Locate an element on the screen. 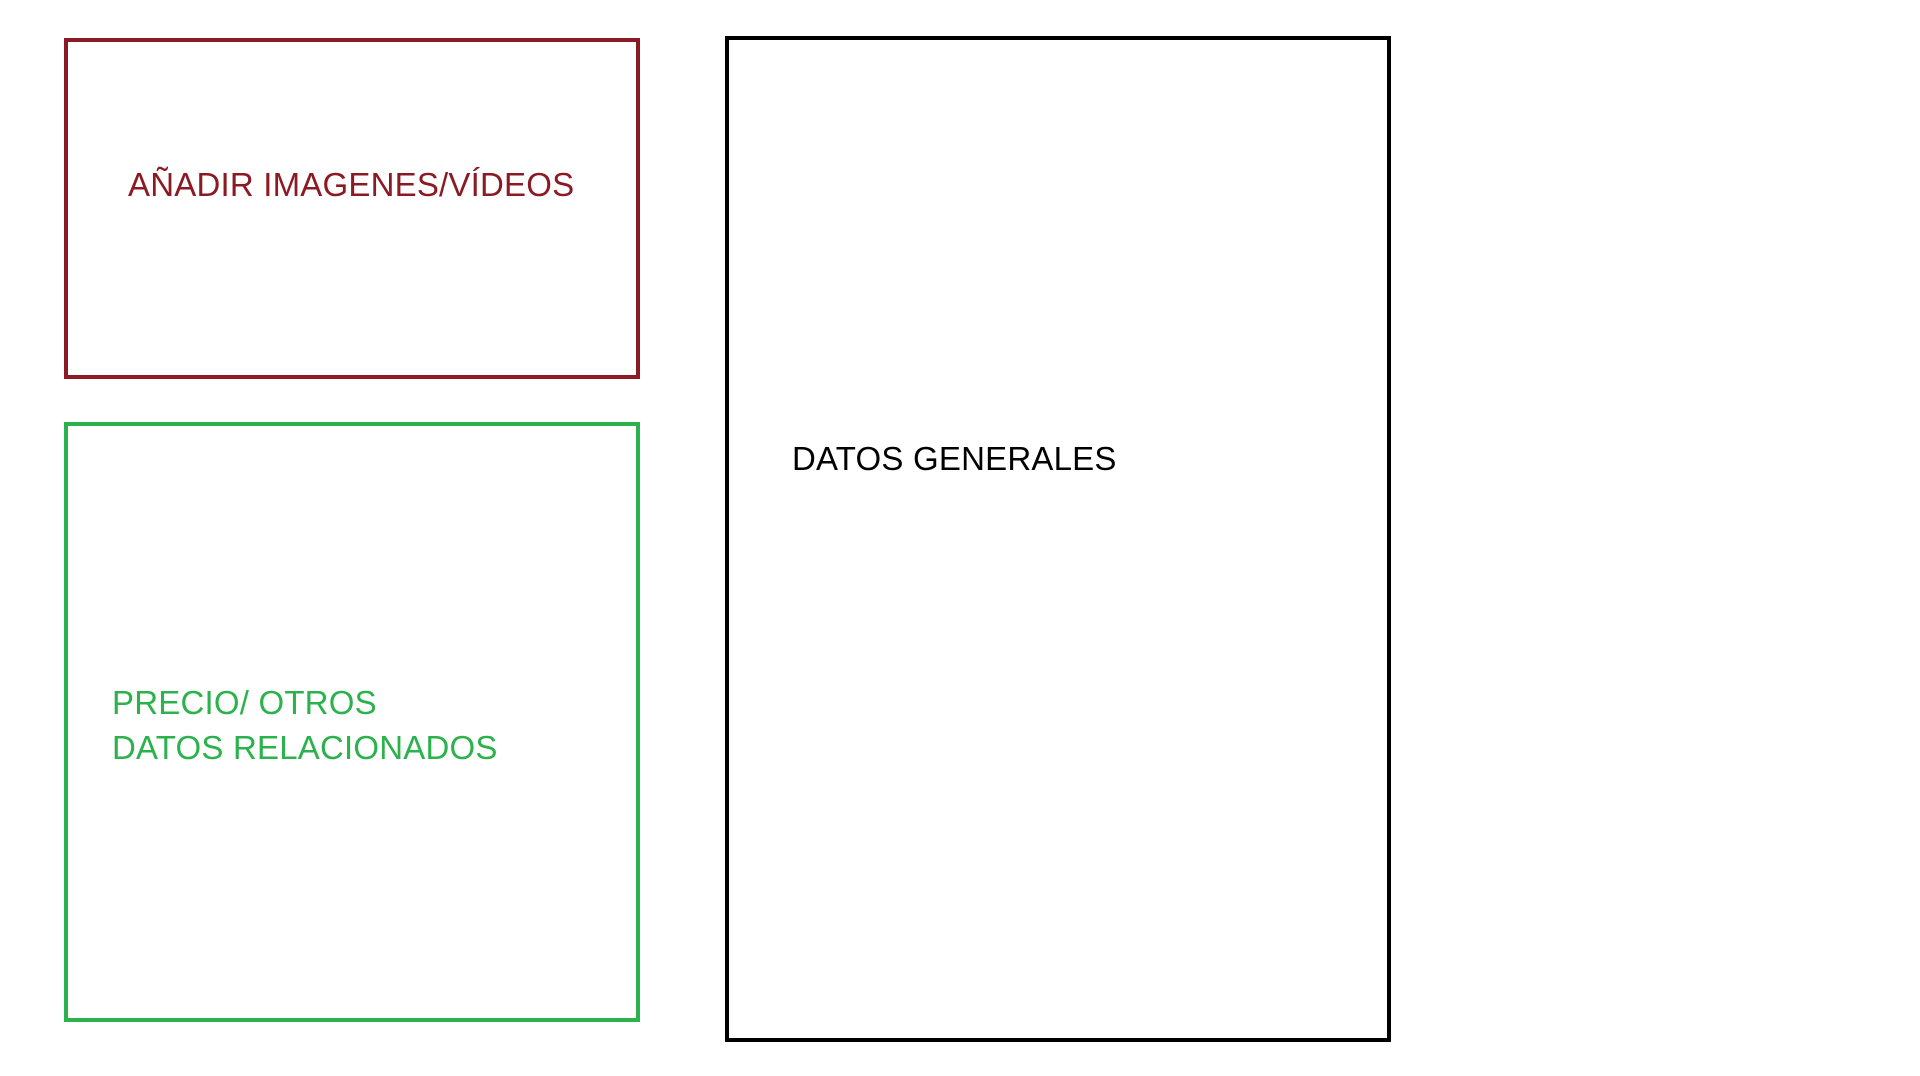 This screenshot has width=1920, height=1076. media-upload-box: AÑADIR IMAGENES/VÍDEOS is located at coordinates (352, 208).